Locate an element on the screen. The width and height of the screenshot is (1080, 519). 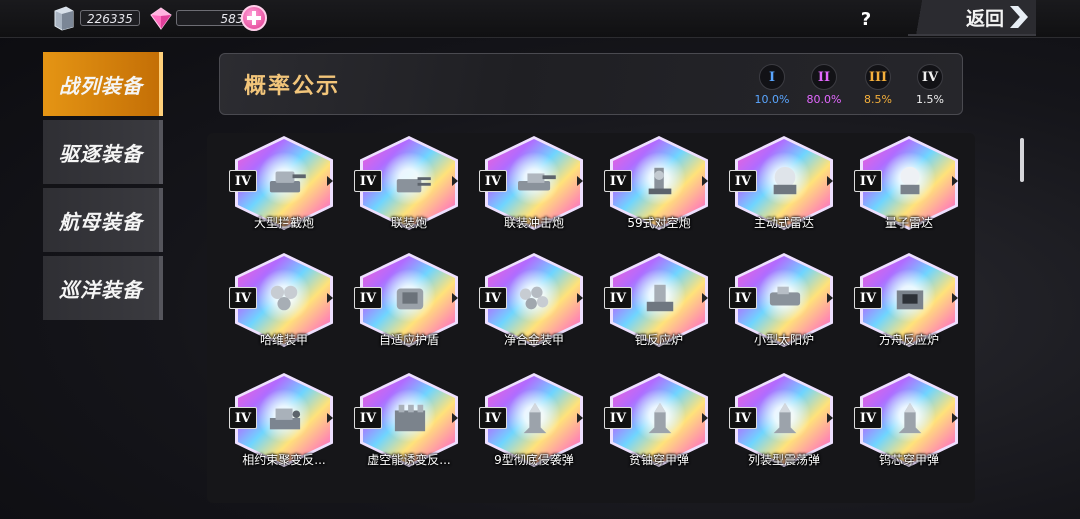
tab-label: 战列装备 is located at coordinates (101, 85).